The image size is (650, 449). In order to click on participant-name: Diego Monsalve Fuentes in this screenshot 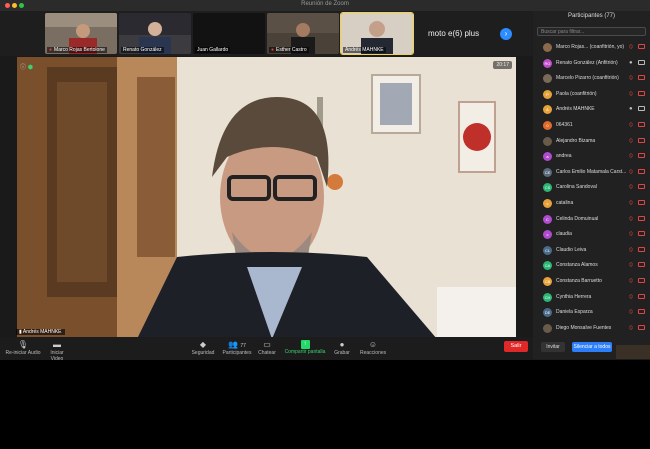, I will do `click(584, 327)`.